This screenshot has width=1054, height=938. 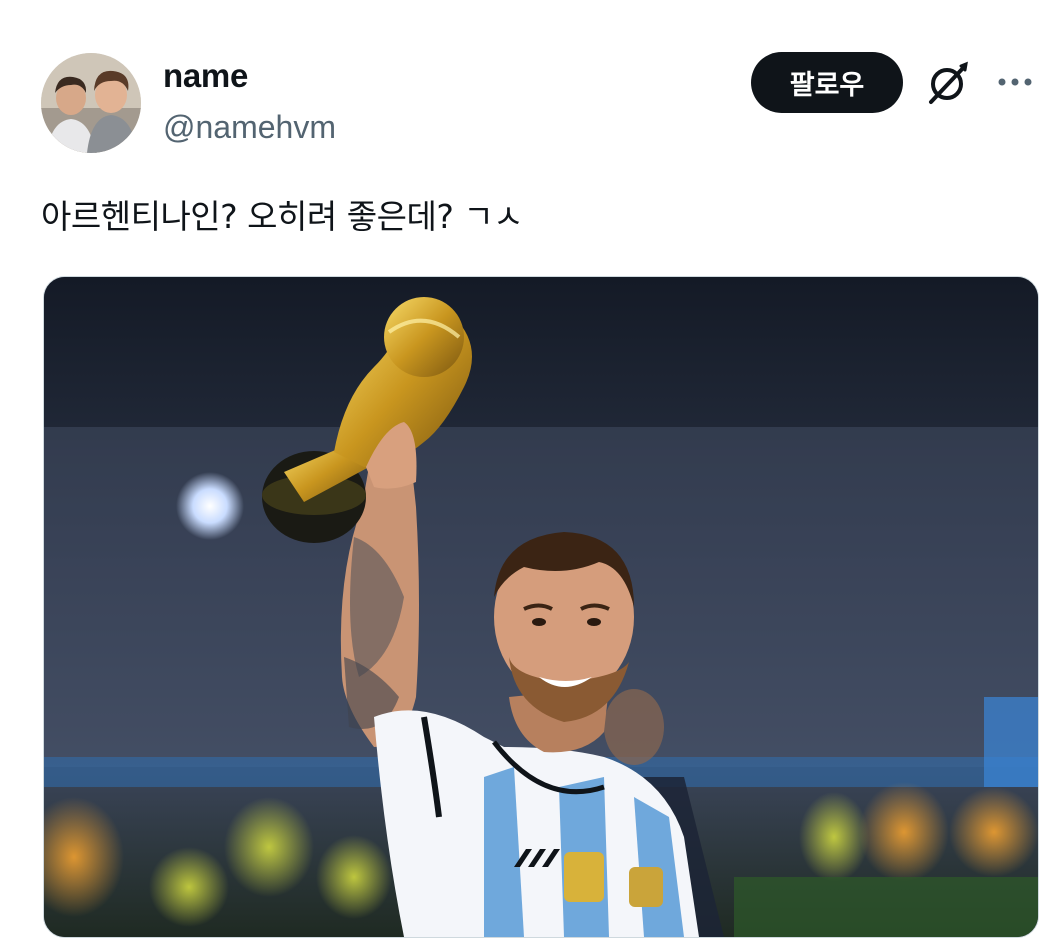 I want to click on avatar-photo-icon, so click(x=91, y=103).